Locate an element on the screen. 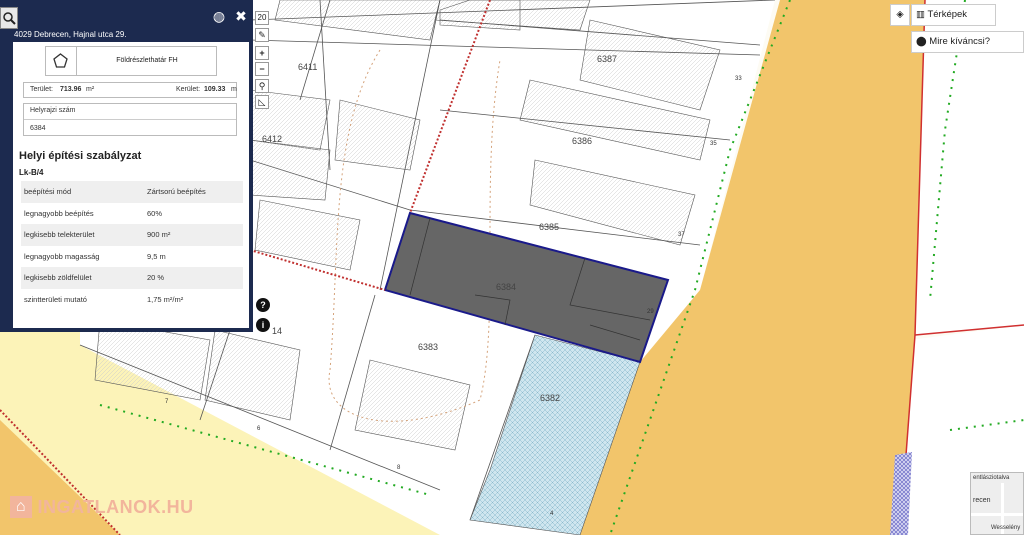 Image resolution: width=1024 pixels, height=535 pixels. info-button: i is located at coordinates (263, 325).